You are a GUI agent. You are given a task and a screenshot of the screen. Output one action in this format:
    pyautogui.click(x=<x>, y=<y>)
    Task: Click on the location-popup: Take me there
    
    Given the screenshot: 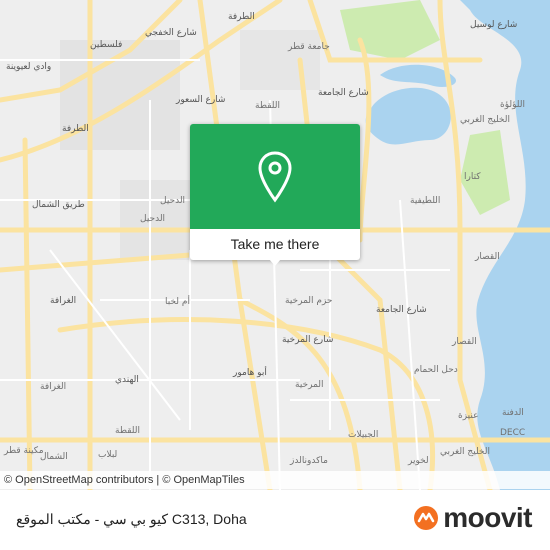 What is the action you would take?
    pyautogui.click(x=275, y=195)
    